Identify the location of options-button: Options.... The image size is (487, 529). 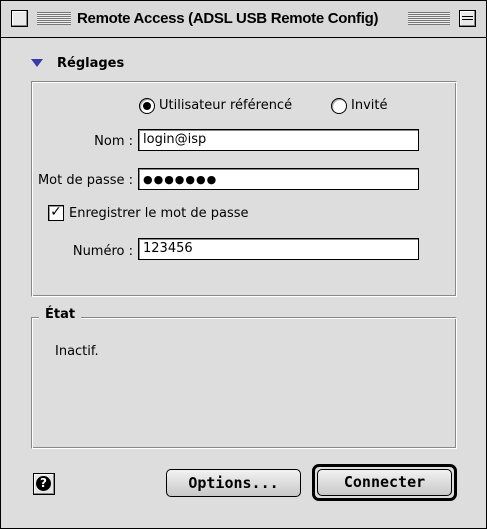
(233, 483).